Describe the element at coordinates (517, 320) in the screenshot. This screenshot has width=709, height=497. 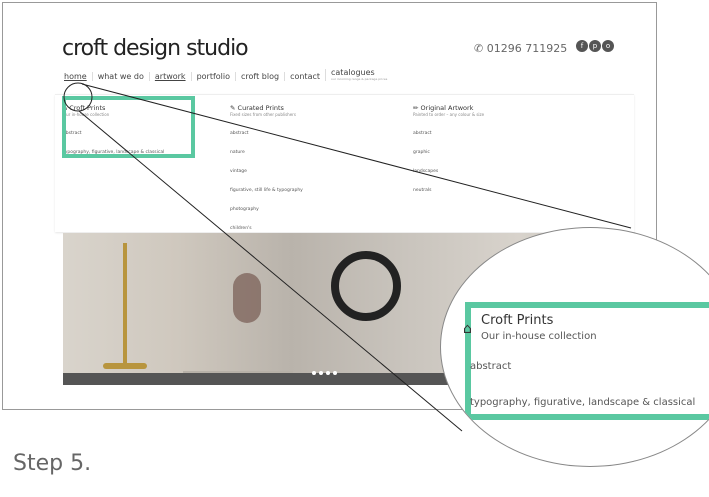
I see `magnified-title: Croft Prints` at that location.